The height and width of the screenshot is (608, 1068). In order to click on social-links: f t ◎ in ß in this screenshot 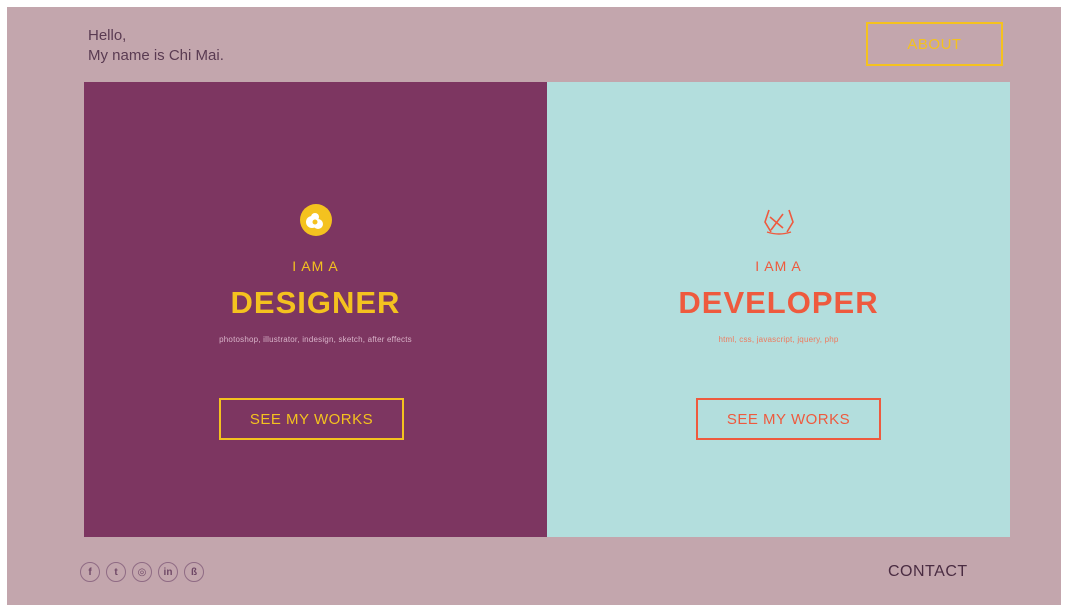, I will do `click(142, 572)`.